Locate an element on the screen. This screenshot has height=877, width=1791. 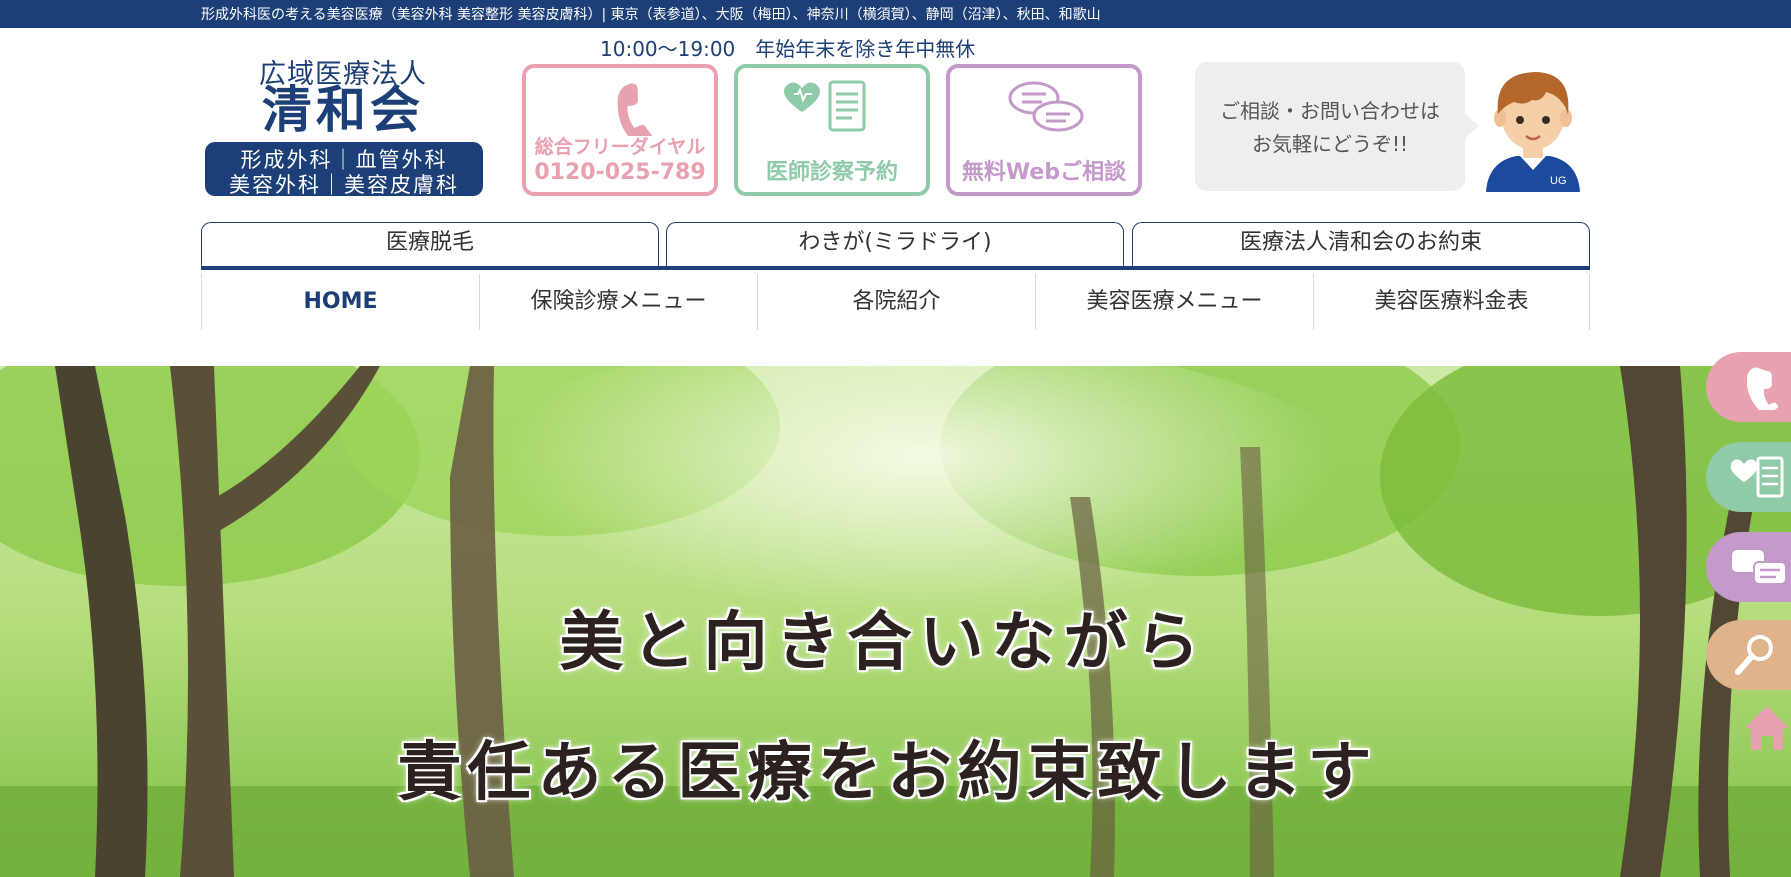
avatar-badge: UG is located at coordinates (1558, 181).